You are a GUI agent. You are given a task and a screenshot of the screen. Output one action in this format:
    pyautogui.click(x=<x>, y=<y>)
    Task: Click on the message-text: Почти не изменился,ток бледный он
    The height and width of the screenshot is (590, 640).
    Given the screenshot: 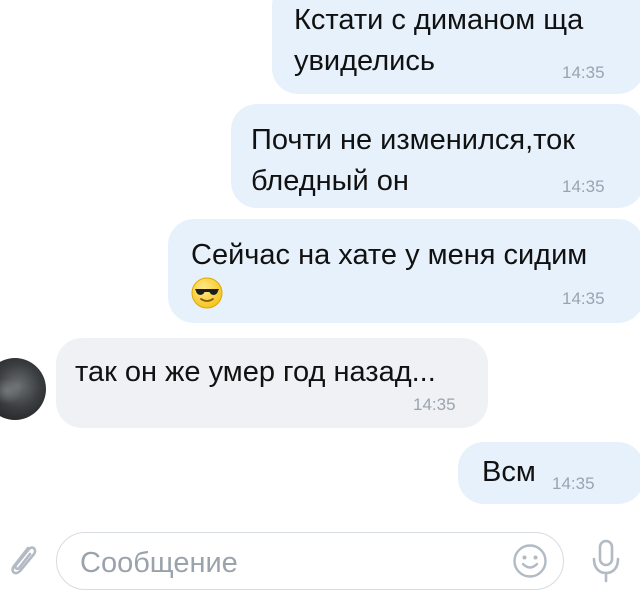 What is the action you would take?
    pyautogui.click(x=413, y=160)
    